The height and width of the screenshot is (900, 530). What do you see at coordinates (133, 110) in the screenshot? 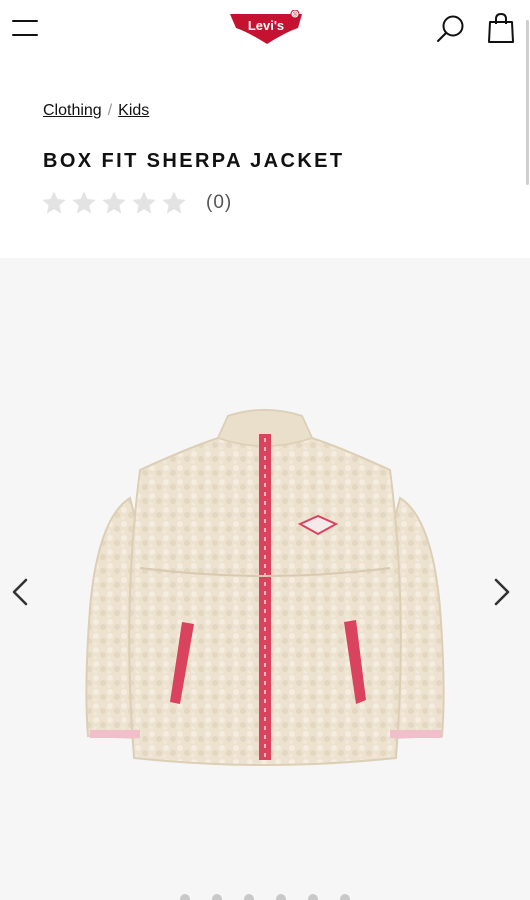
I see `breadcrumb-link-kids: Kids` at bounding box center [133, 110].